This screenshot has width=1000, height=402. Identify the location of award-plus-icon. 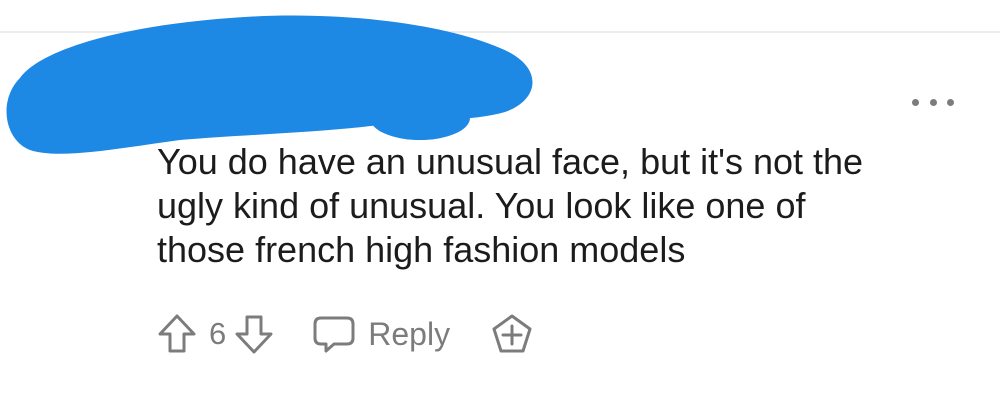
(512, 334).